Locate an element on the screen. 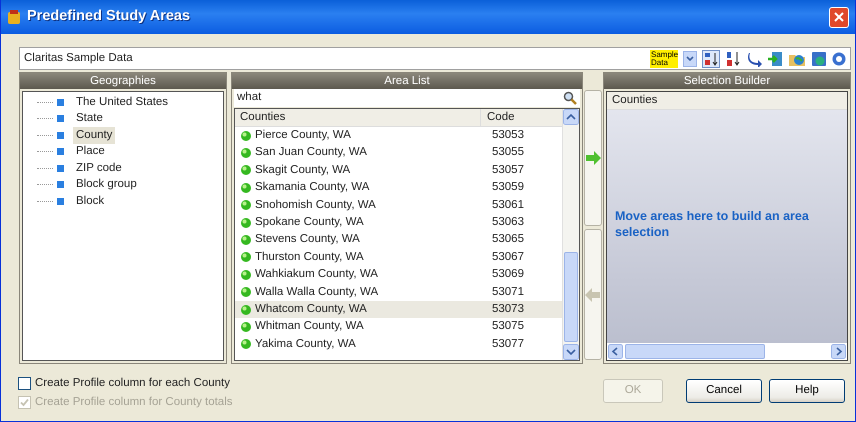 Image resolution: width=856 pixels, height=422 pixels. list-row: Thurston County, WA 53067 is located at coordinates (398, 257).